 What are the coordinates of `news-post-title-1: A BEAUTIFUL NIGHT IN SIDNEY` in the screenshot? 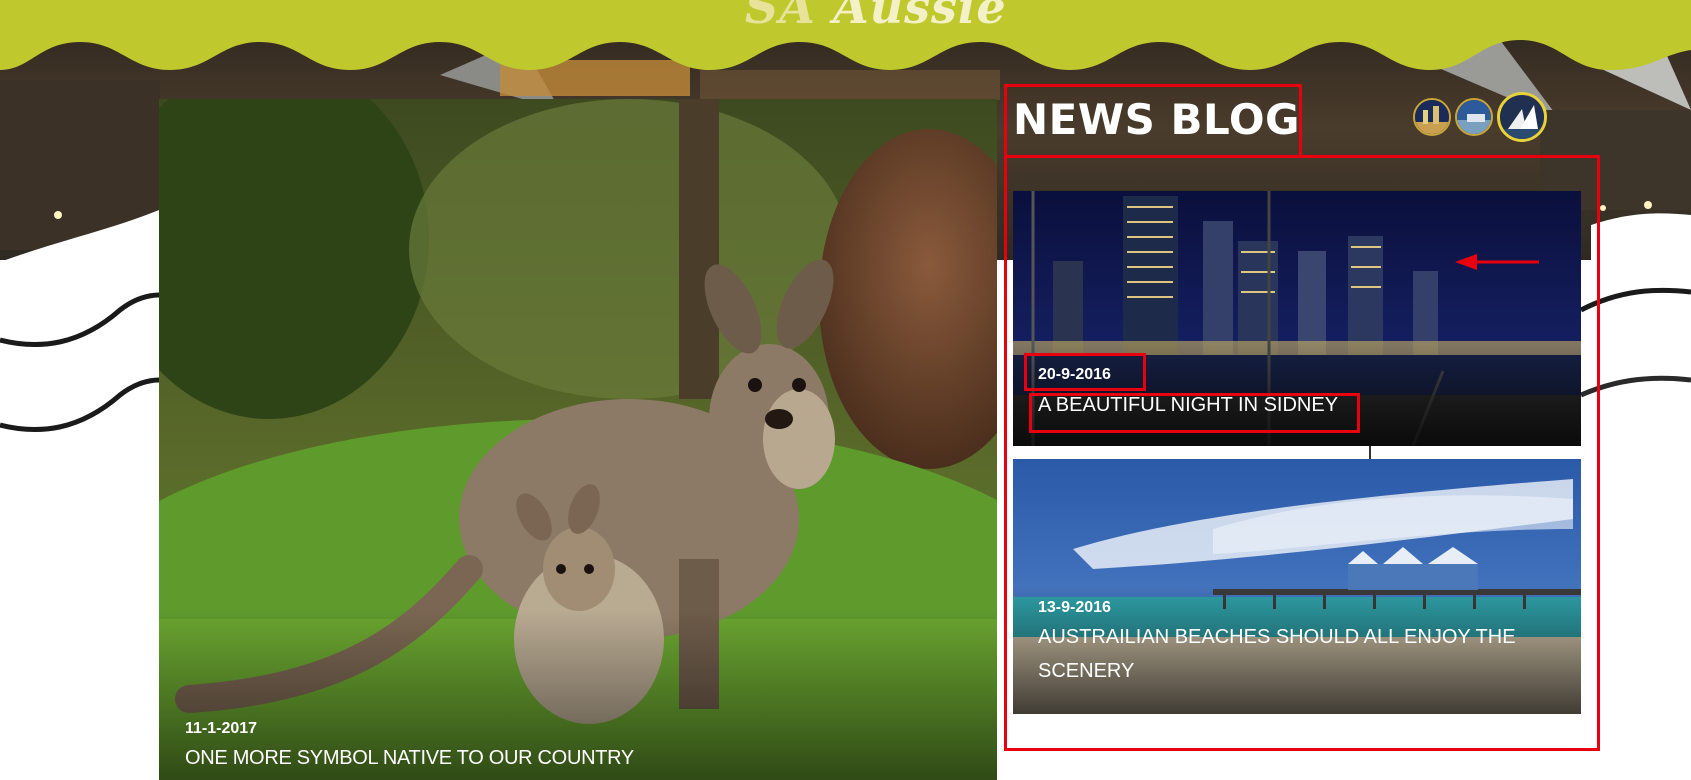 It's located at (1298, 405).